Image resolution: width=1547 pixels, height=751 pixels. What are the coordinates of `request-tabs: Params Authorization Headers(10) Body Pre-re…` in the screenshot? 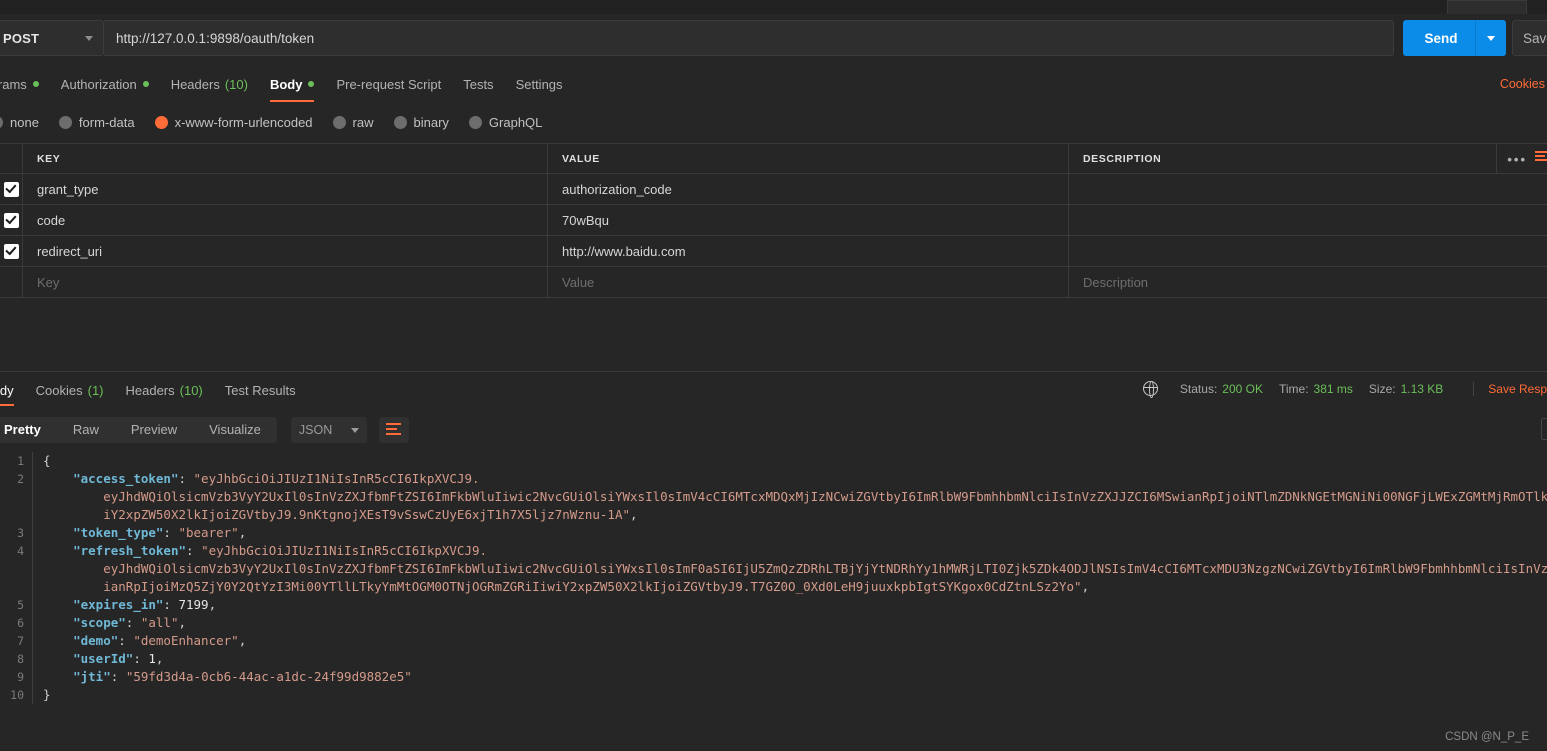 It's located at (773, 84).